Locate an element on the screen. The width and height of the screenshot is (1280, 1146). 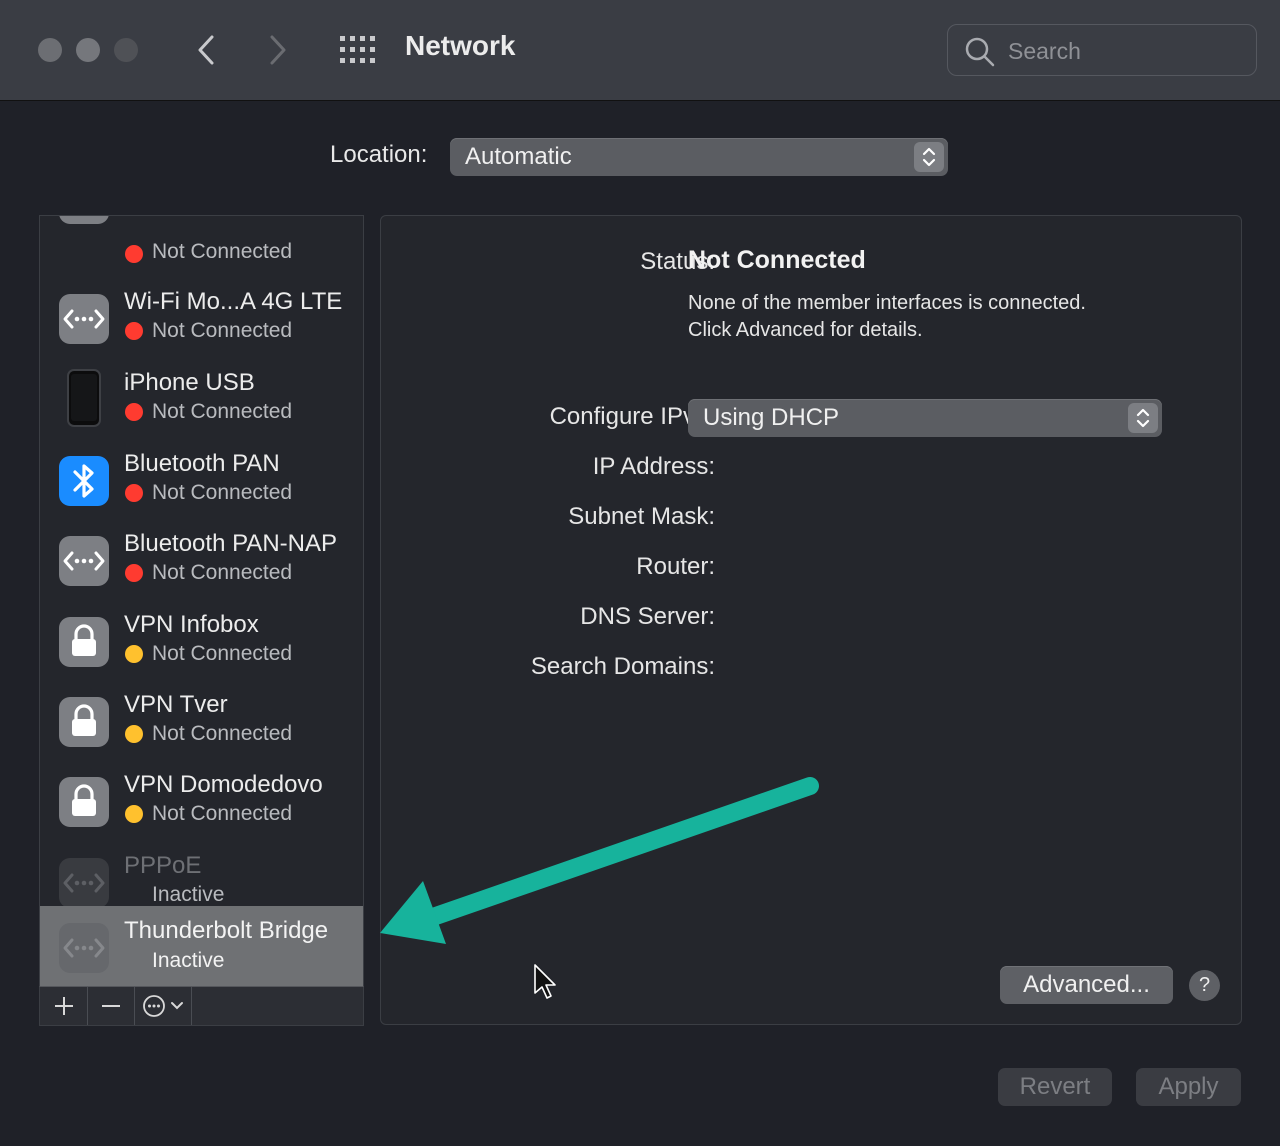
status-description-line: Click Advanced for details. is located at coordinates (805, 330).